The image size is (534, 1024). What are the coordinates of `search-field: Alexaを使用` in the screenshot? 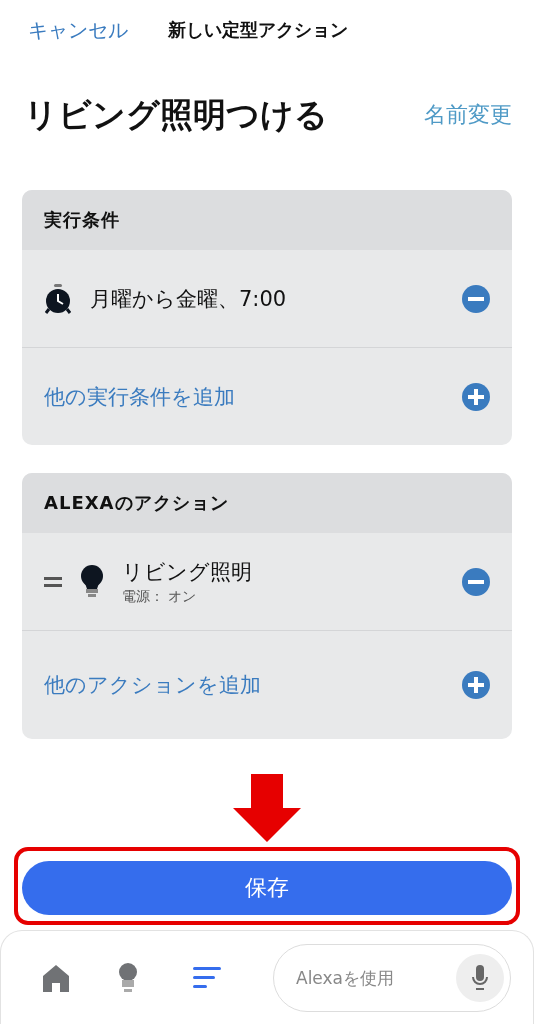 It's located at (375, 977).